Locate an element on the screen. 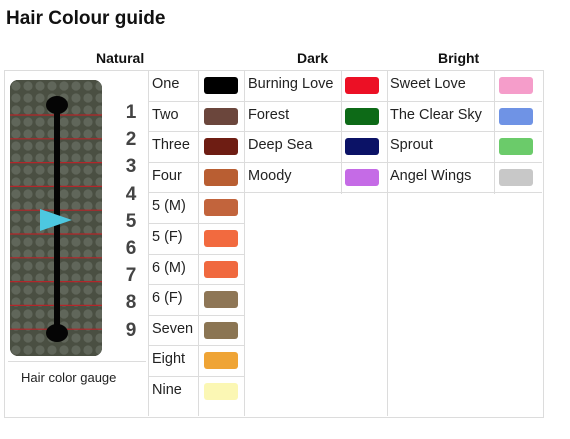 Image resolution: width=570 pixels, height=439 pixels. natural-label: One is located at coordinates (166, 84).